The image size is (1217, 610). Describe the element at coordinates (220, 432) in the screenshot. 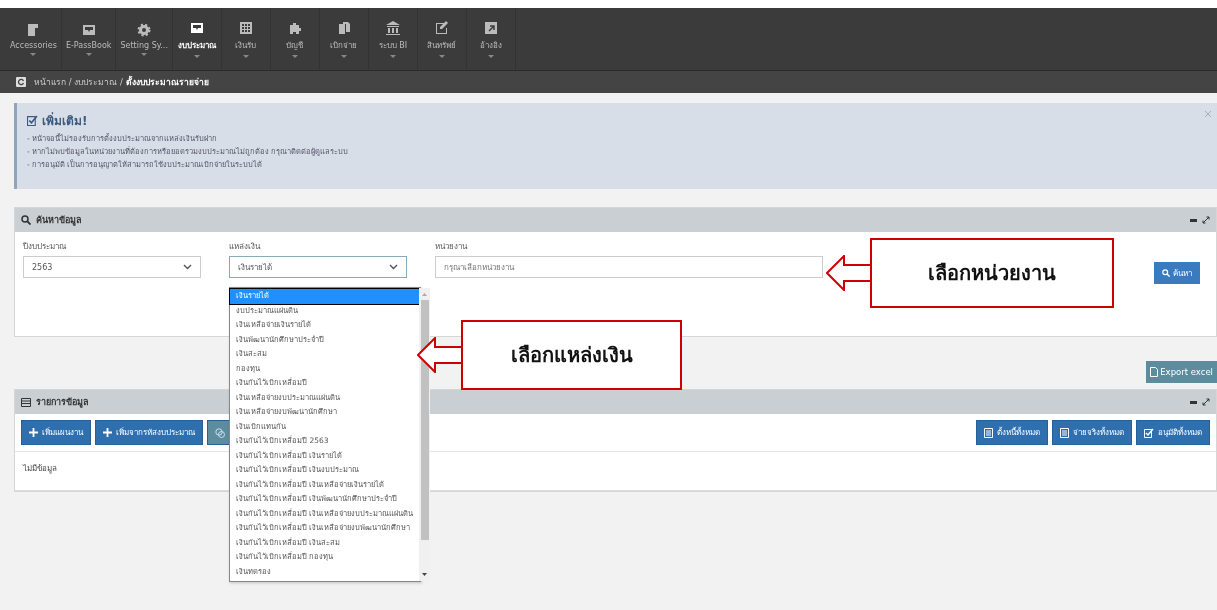

I see `copy-icon` at that location.